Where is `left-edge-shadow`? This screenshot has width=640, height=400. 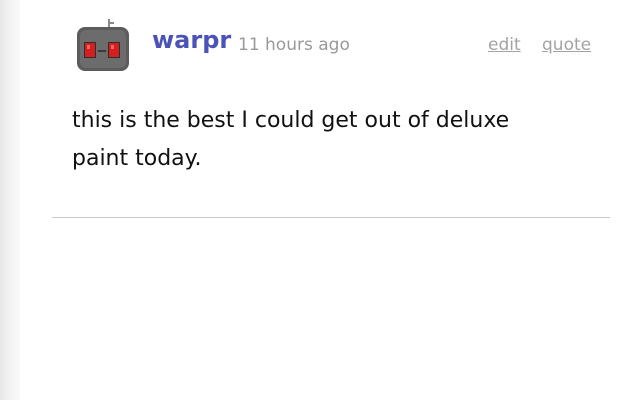
left-edge-shadow is located at coordinates (10, 200).